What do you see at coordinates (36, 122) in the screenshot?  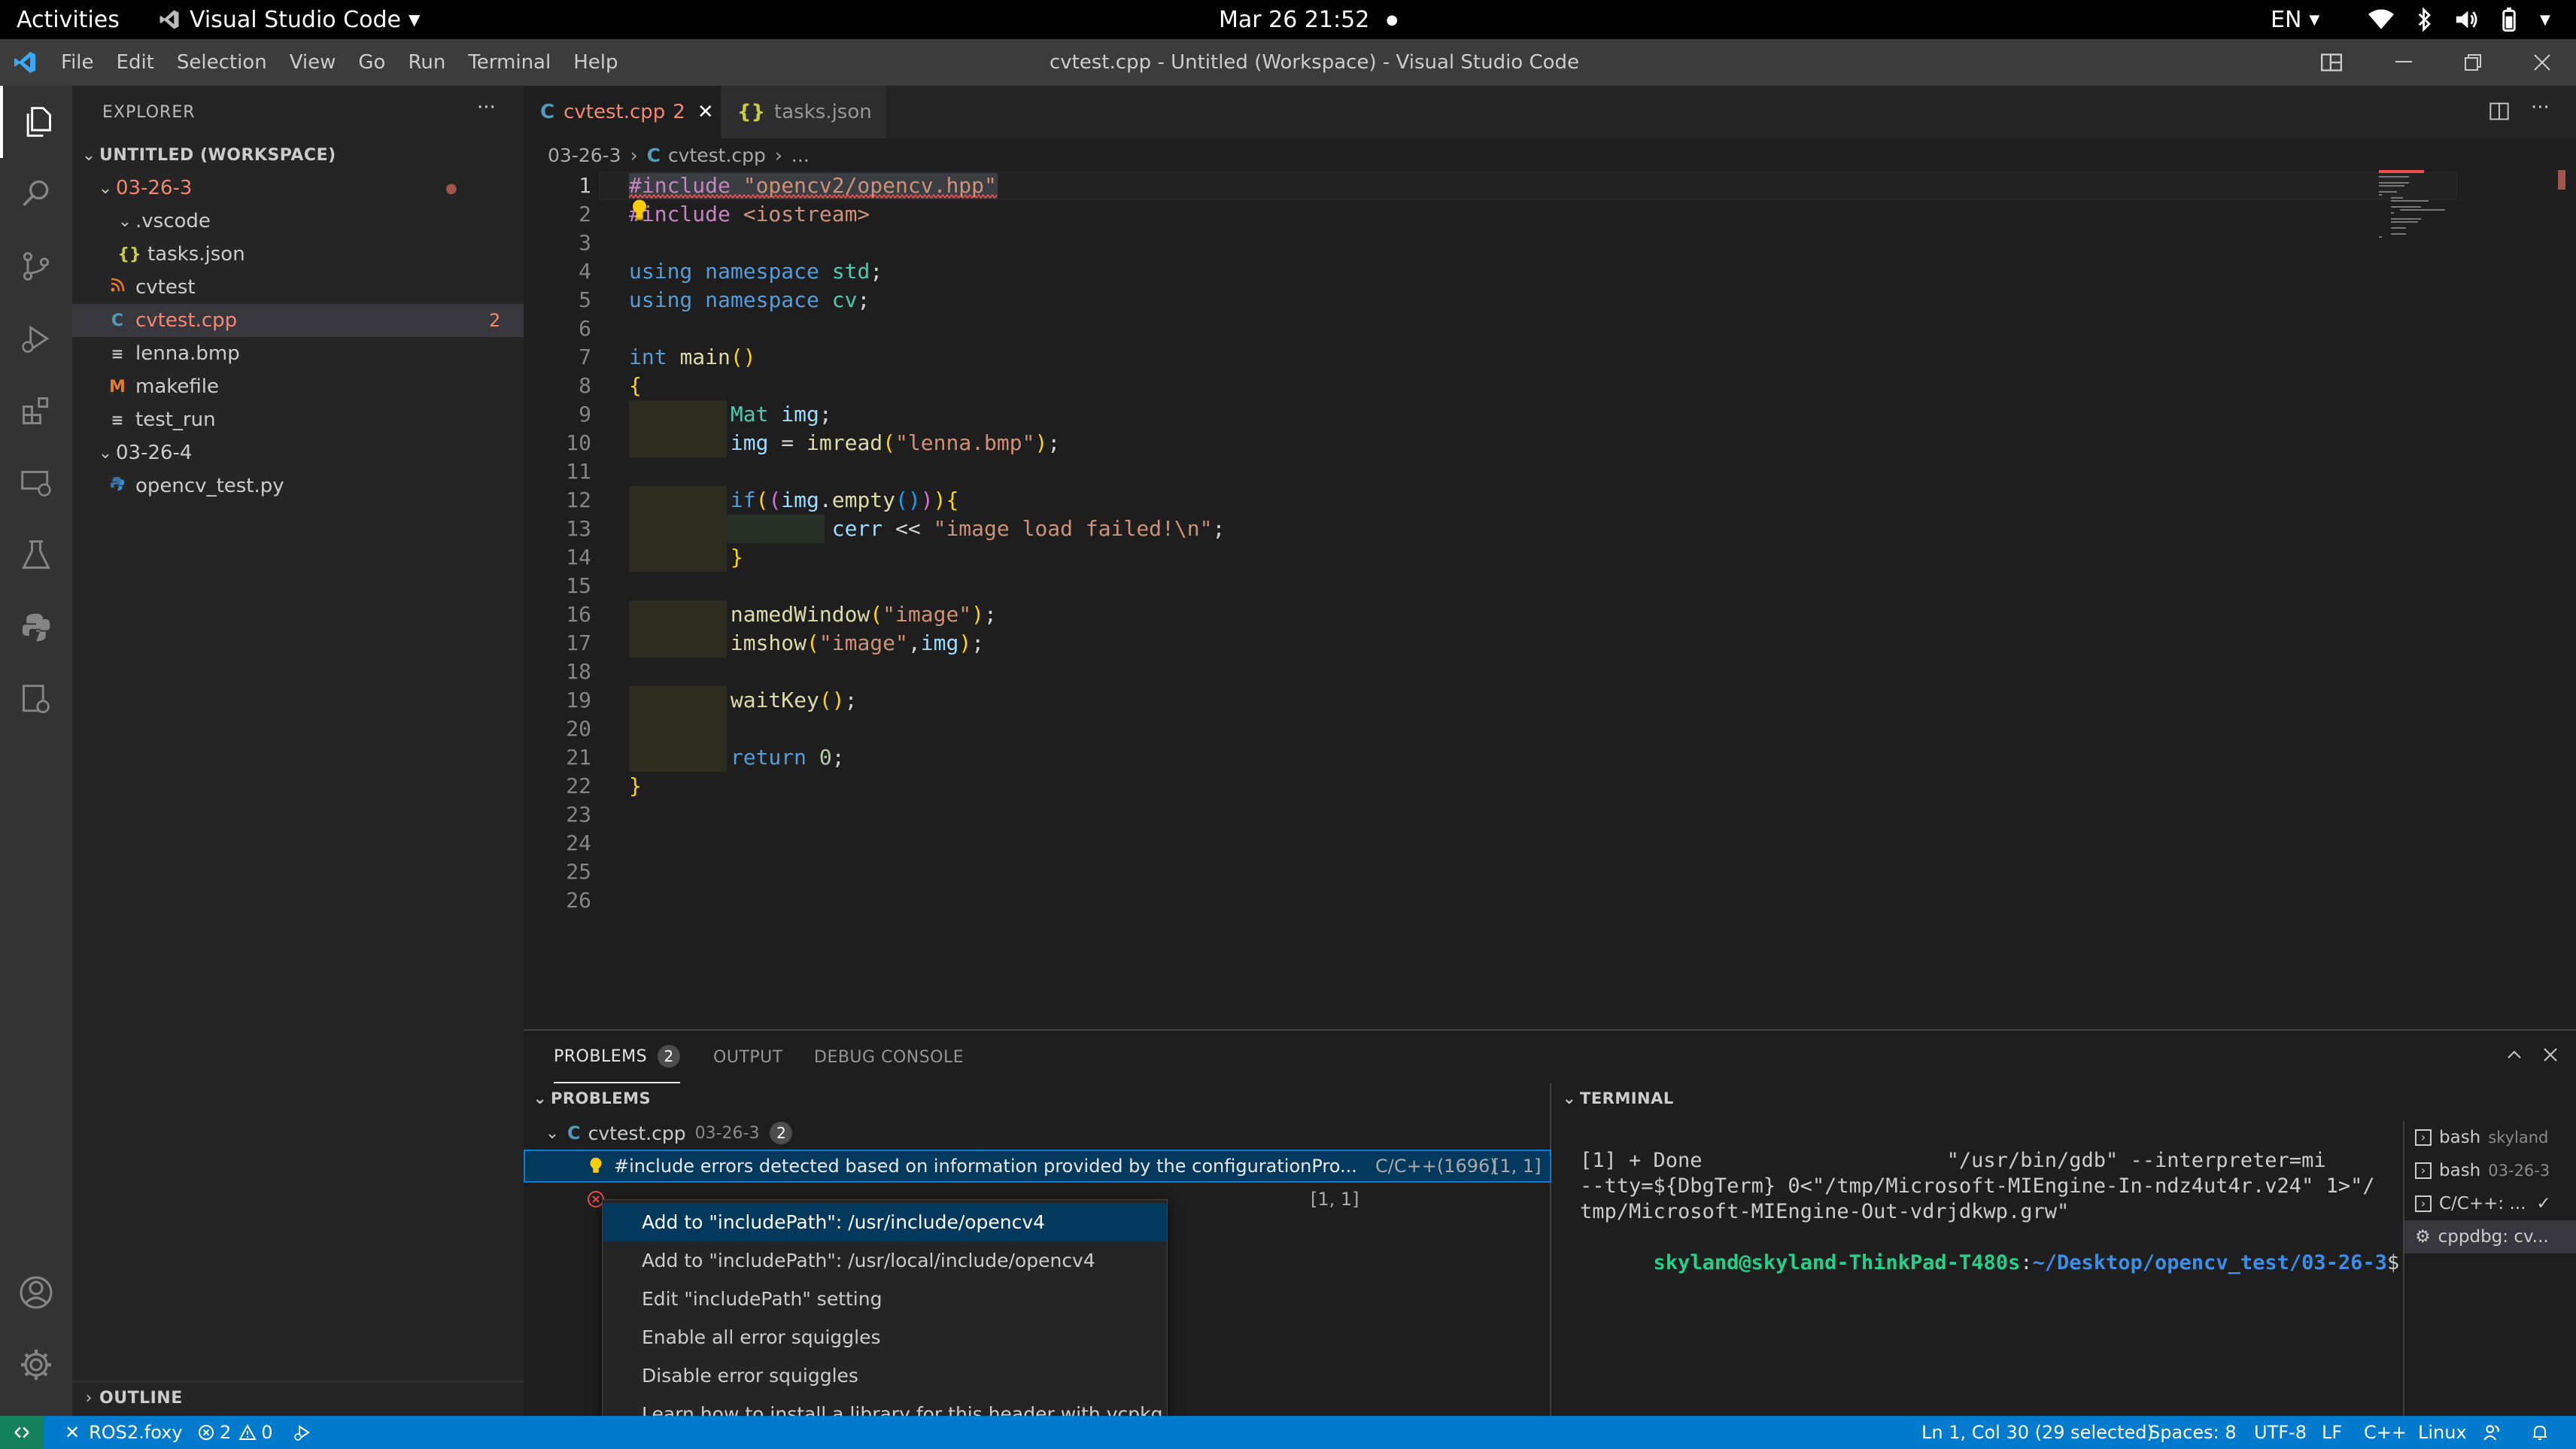 I see `explorer-icon` at bounding box center [36, 122].